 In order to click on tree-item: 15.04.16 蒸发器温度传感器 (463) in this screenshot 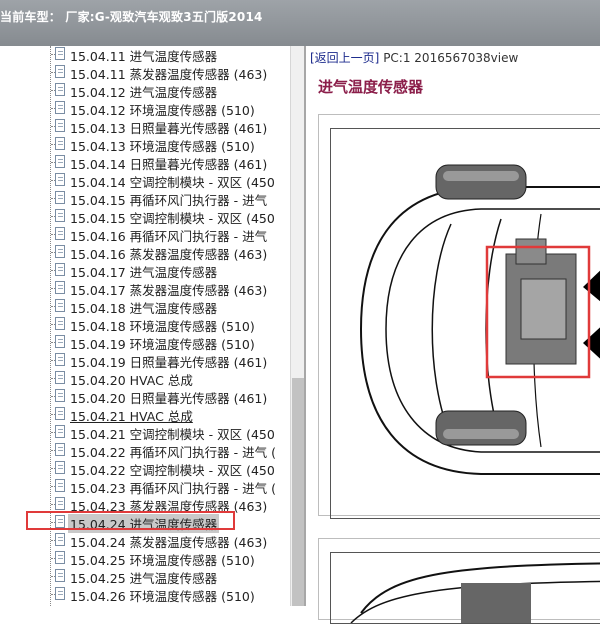, I will do `click(145, 252)`.